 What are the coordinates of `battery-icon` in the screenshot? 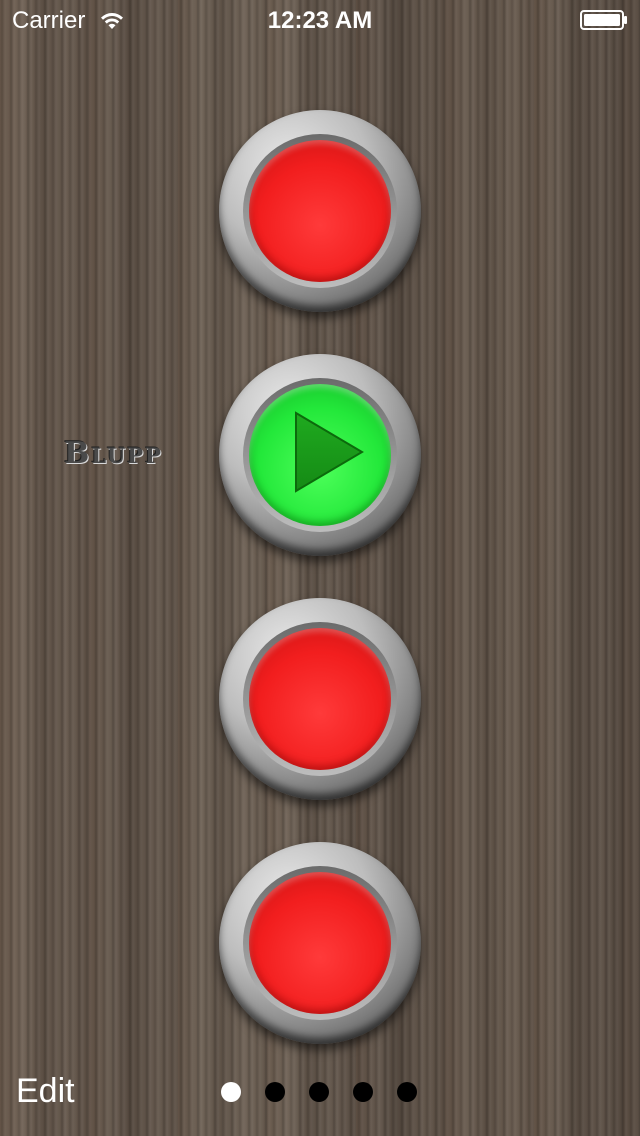 It's located at (603, 20).